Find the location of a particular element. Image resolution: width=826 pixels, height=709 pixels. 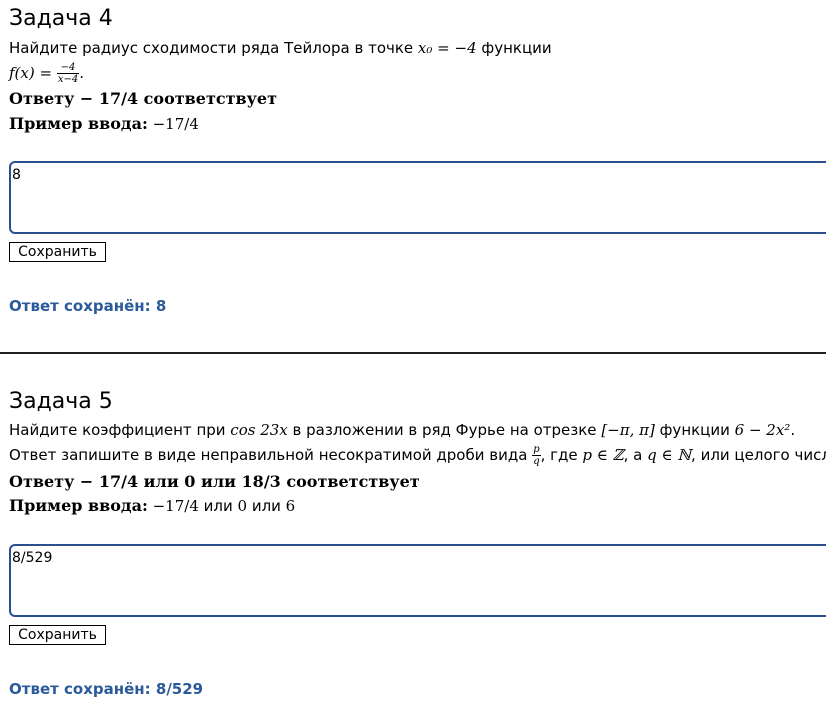

fraction-format: pq is located at coordinates (536, 455).